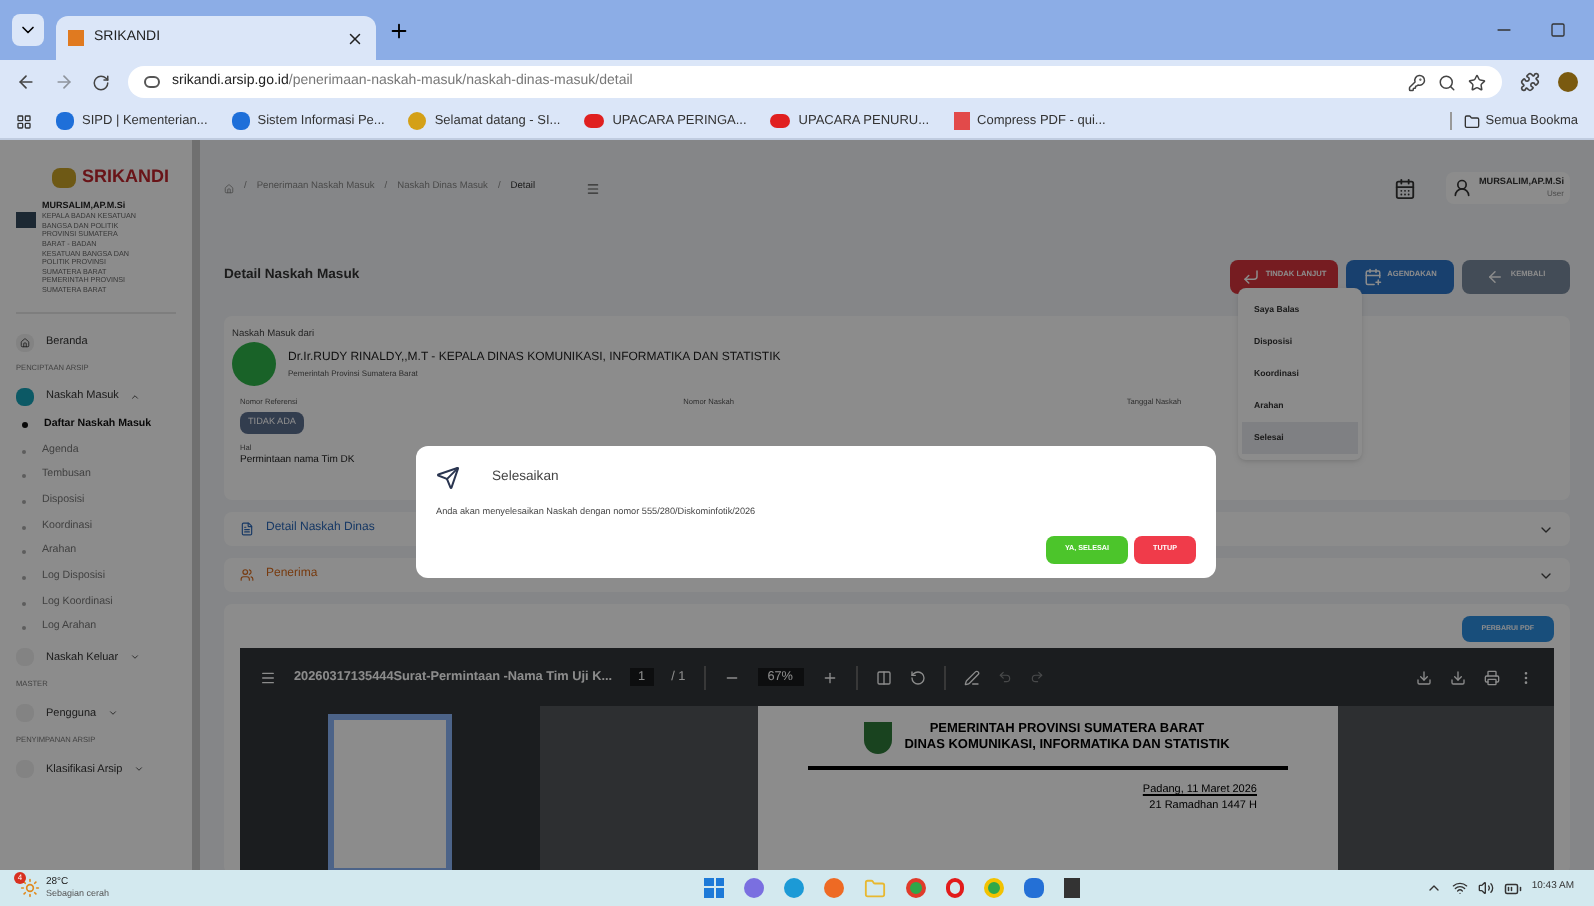 The width and height of the screenshot is (1594, 906). What do you see at coordinates (917, 677) in the screenshot?
I see `rotate-icon` at bounding box center [917, 677].